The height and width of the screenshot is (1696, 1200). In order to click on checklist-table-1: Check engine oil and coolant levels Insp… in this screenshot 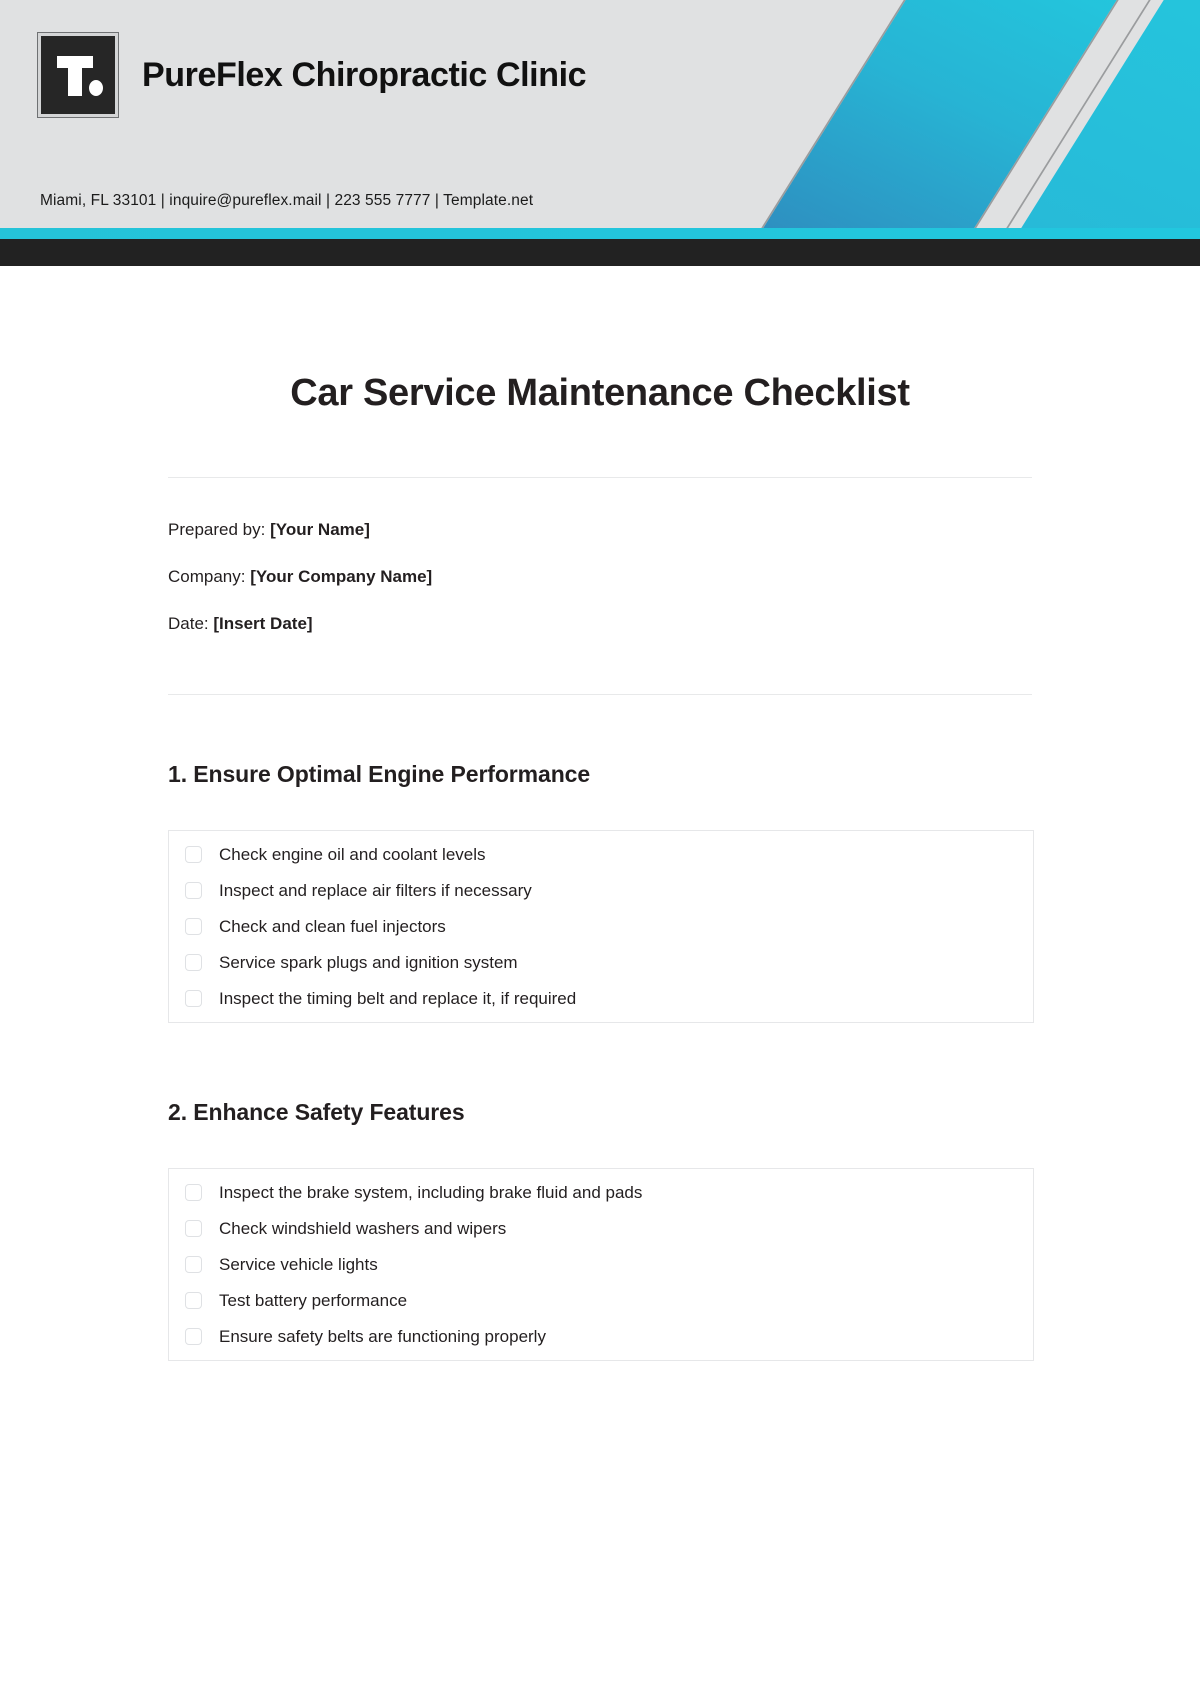, I will do `click(601, 926)`.